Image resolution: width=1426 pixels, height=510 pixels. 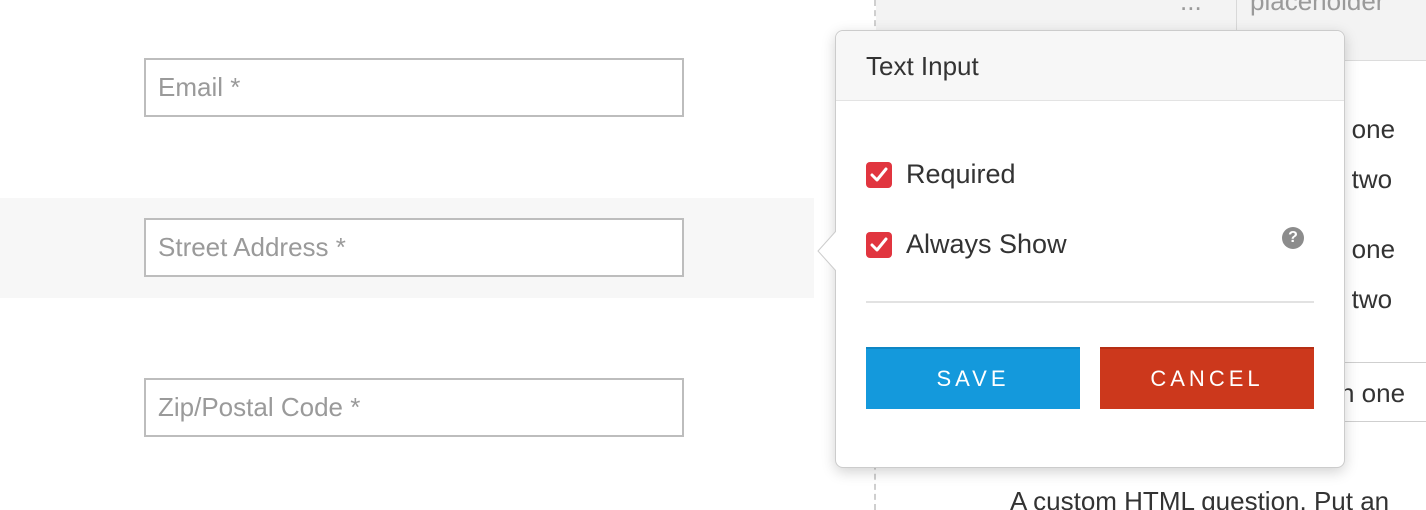 What do you see at coordinates (1200, 498) in the screenshot?
I see `custom-html-question-text: A custom HTML question. Put an` at bounding box center [1200, 498].